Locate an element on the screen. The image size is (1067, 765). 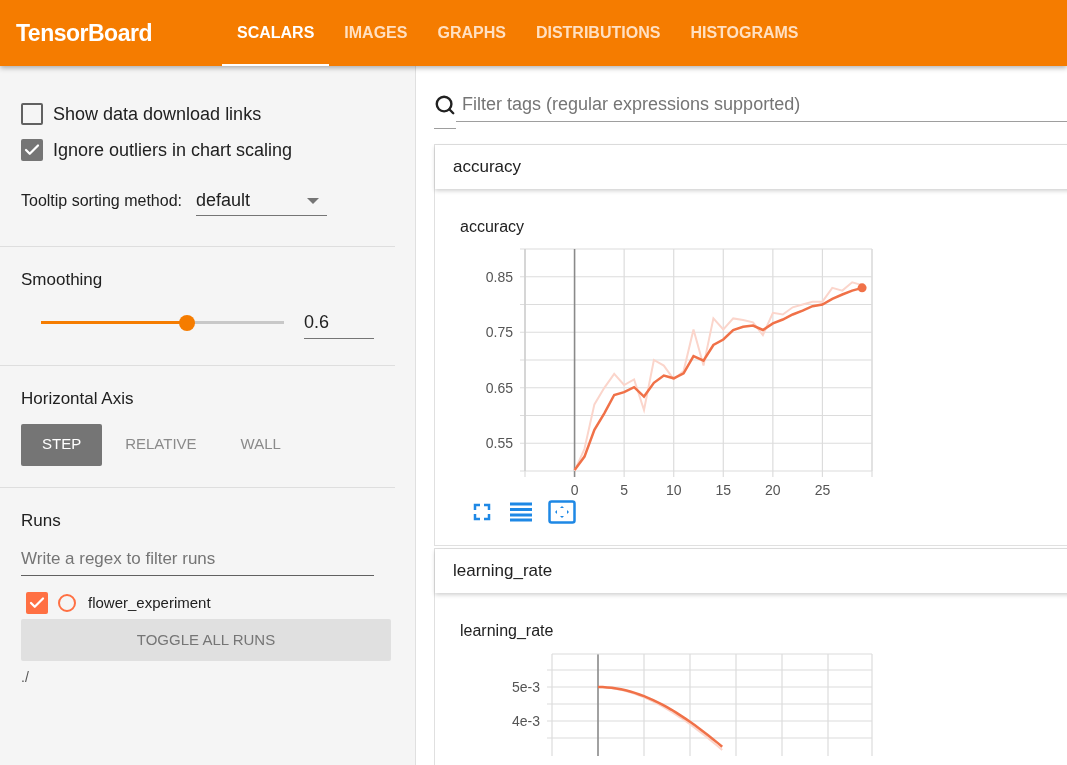
dropdown-arrow-icon is located at coordinates (313, 200).